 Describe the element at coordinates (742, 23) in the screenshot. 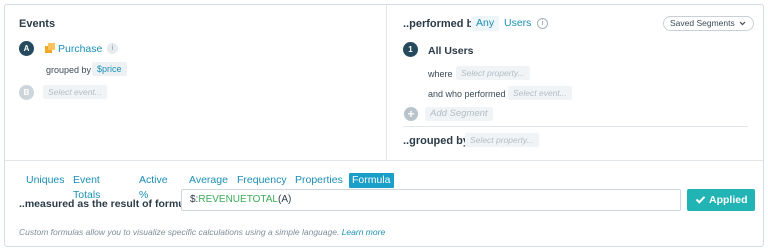

I see `chevron-down-icon` at that location.